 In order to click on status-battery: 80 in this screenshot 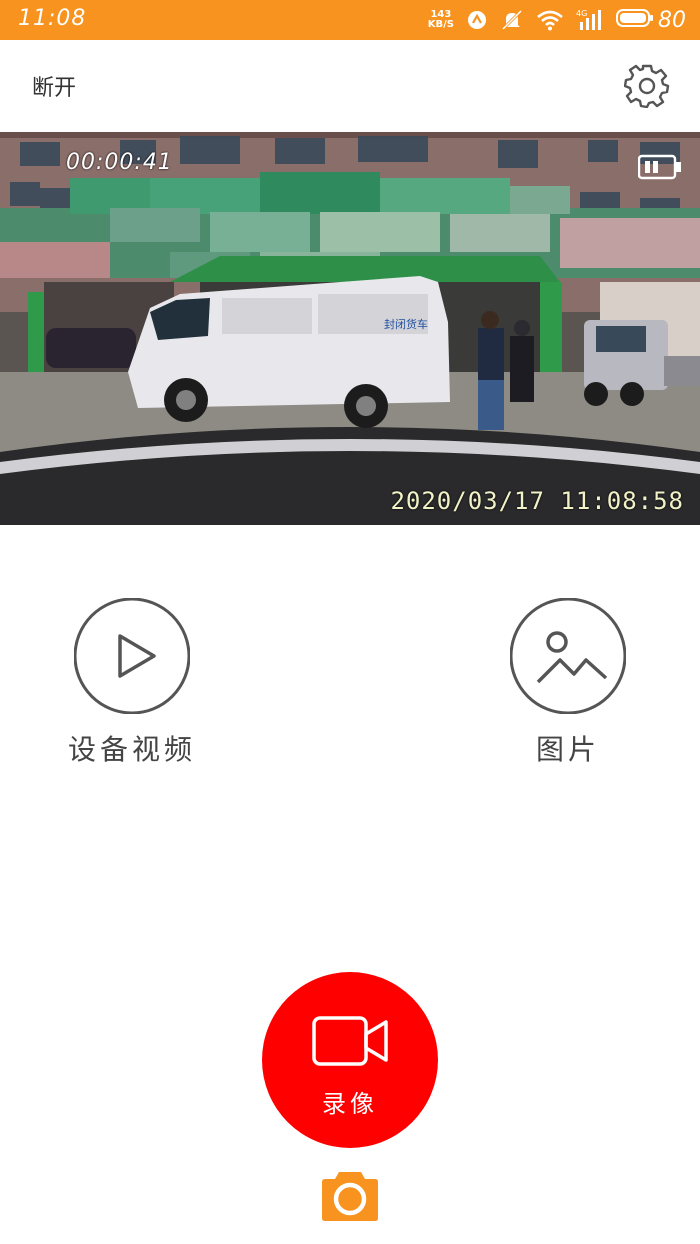, I will do `click(651, 20)`.